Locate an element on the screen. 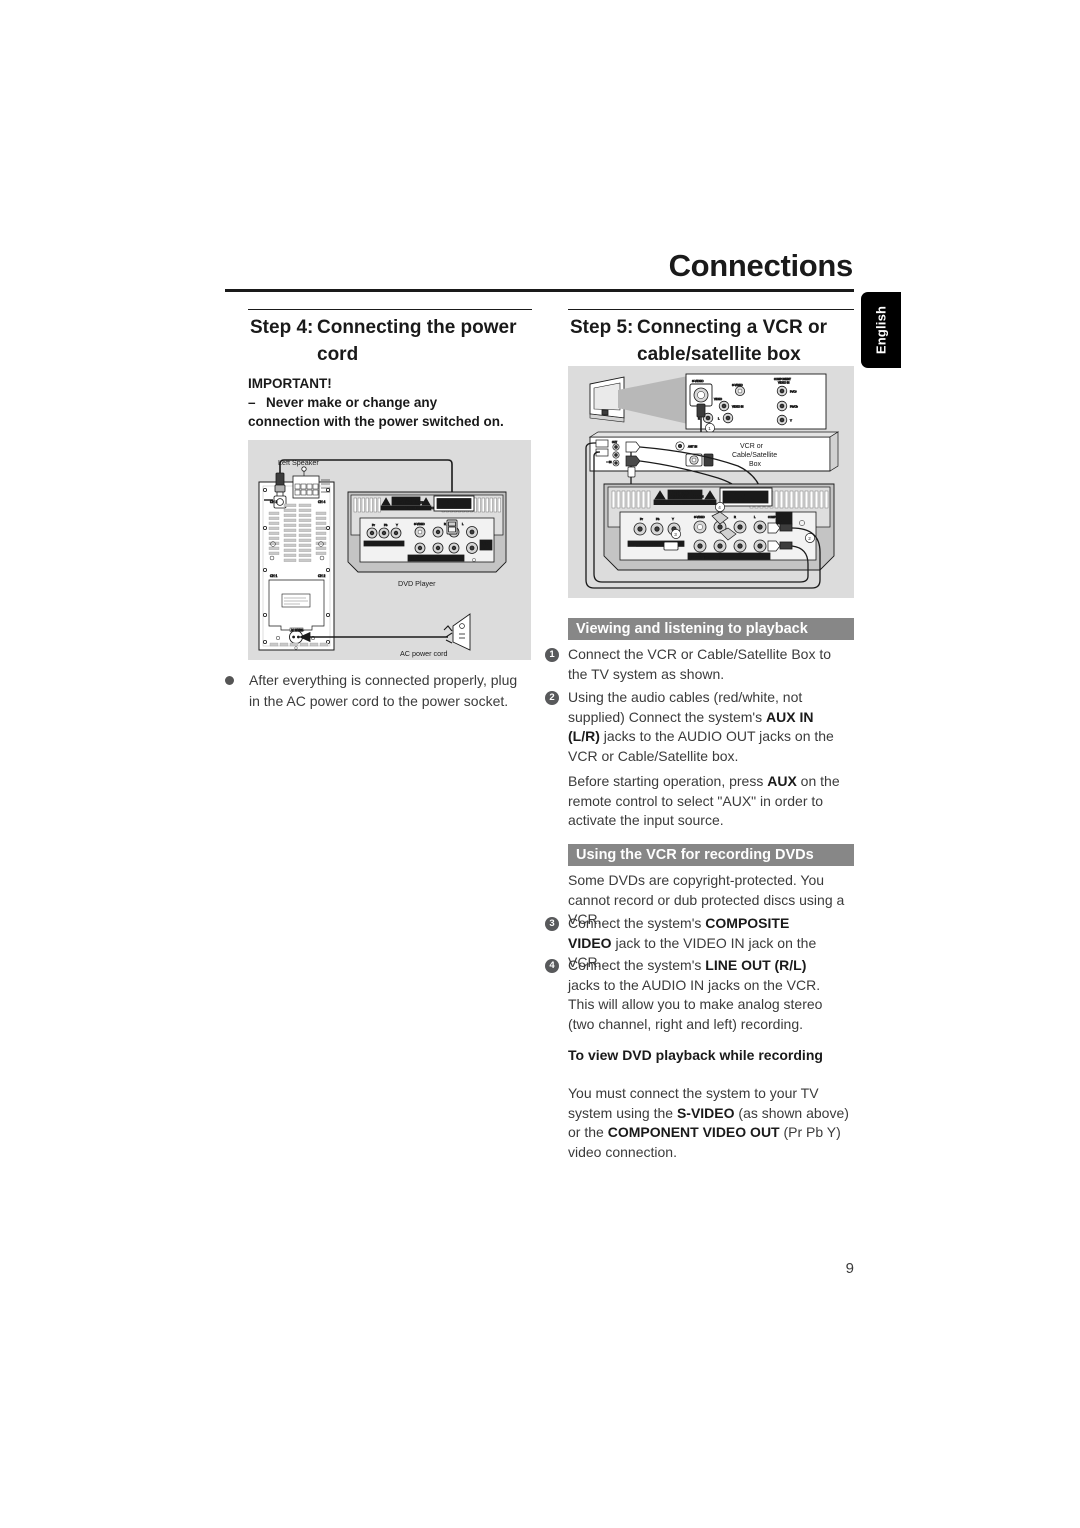 The width and height of the screenshot is (1080, 1528). step-badge-2: 2 is located at coordinates (552, 698).